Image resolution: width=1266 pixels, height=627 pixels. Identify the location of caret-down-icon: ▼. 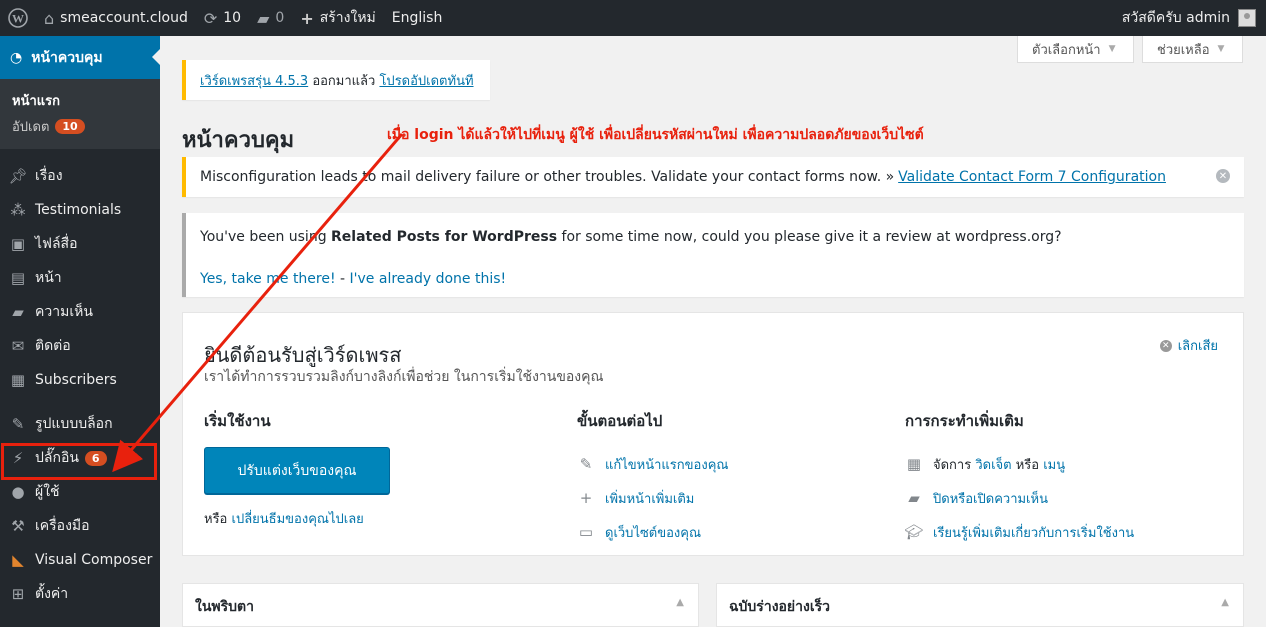
(1221, 49).